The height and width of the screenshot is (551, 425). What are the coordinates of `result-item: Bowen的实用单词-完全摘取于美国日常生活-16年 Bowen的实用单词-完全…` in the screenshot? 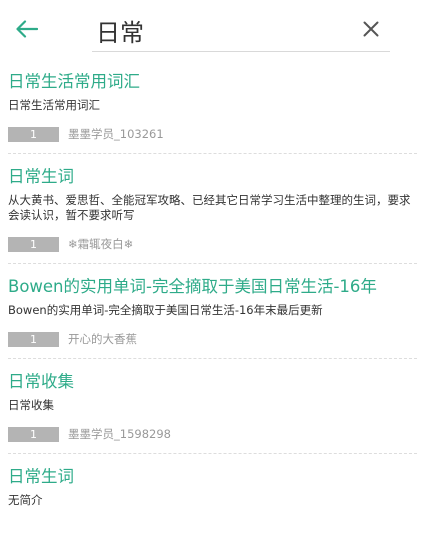 It's located at (212, 311).